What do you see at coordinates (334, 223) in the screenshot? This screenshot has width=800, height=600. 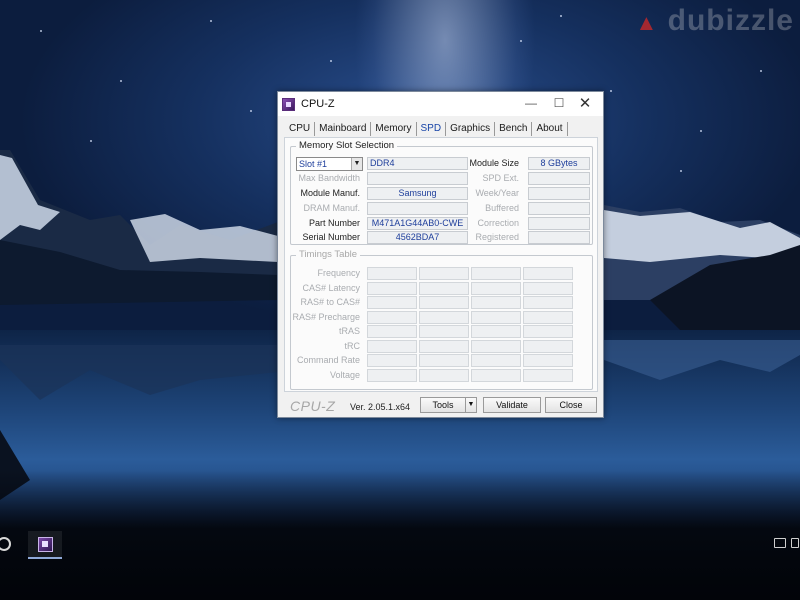 I see `part-number-label: Part Number` at bounding box center [334, 223].